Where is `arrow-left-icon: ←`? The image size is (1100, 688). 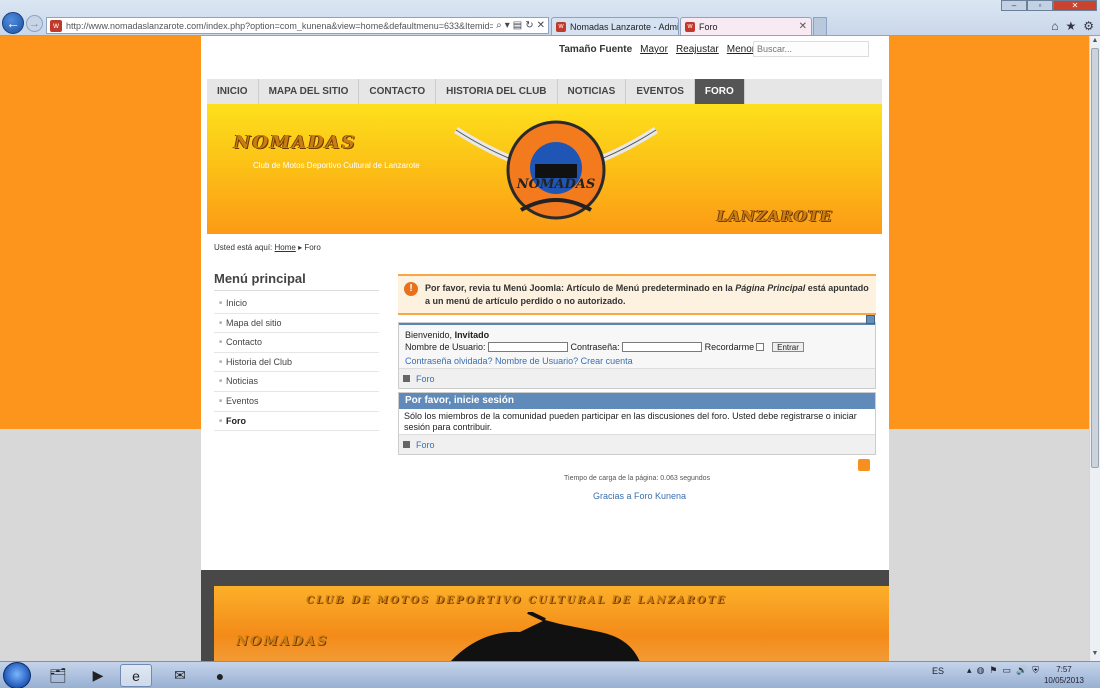
arrow-left-icon: ← is located at coordinates (13, 23).